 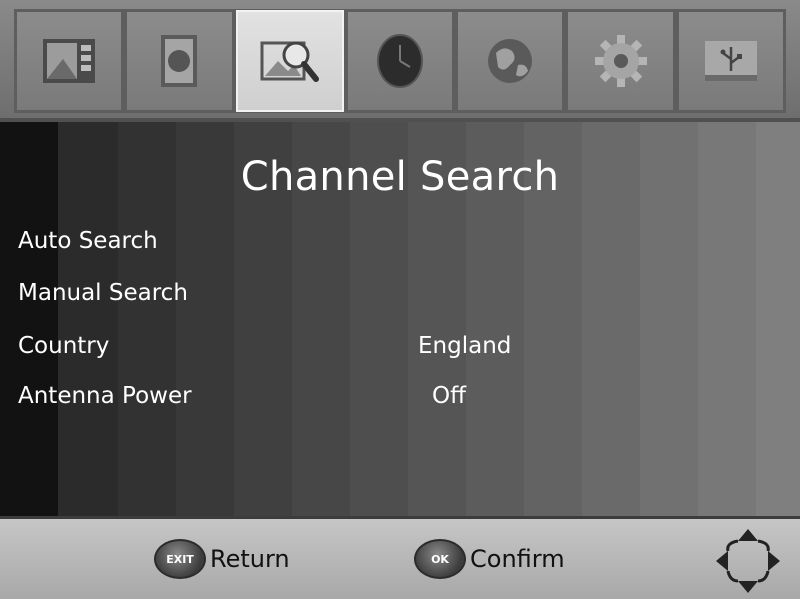 I want to click on menu-item-manual-search: Manual Search, so click(x=398, y=300).